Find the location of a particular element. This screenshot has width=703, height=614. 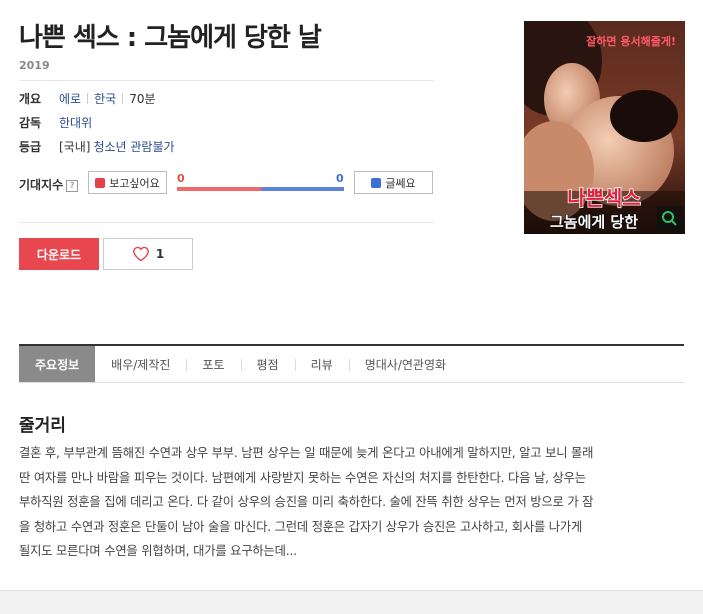

tab-0: 주요정보 is located at coordinates (57, 364).